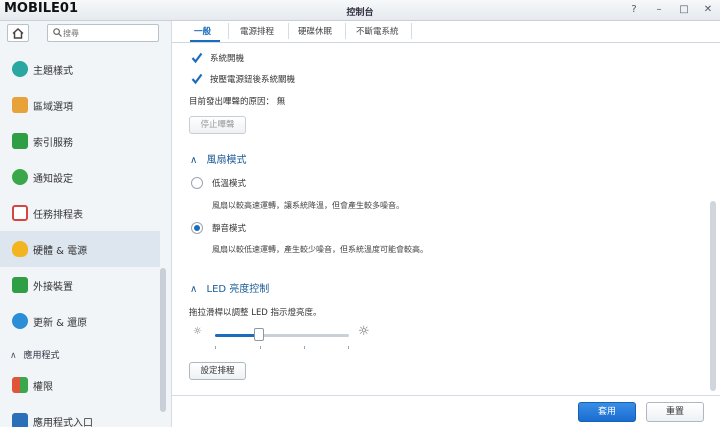  I want to click on sidebar-item-app-portal: 應用程式入口, so click(80, 415).